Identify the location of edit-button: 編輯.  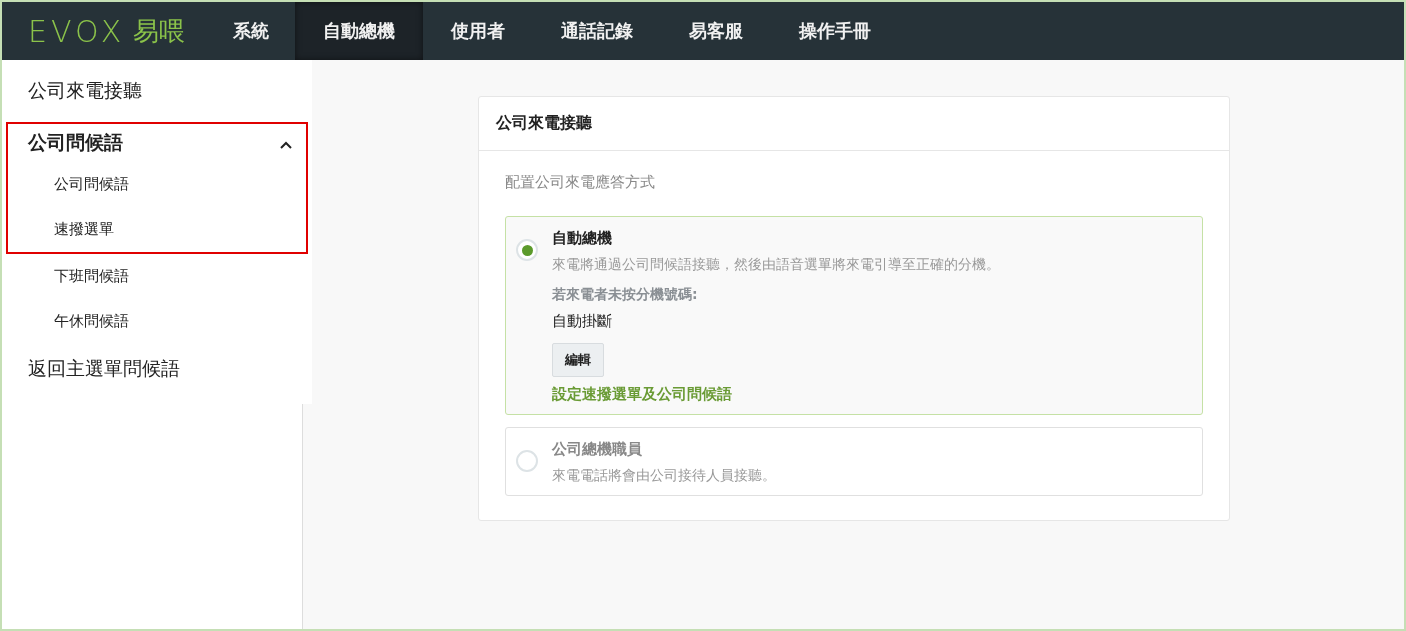
(578, 360).